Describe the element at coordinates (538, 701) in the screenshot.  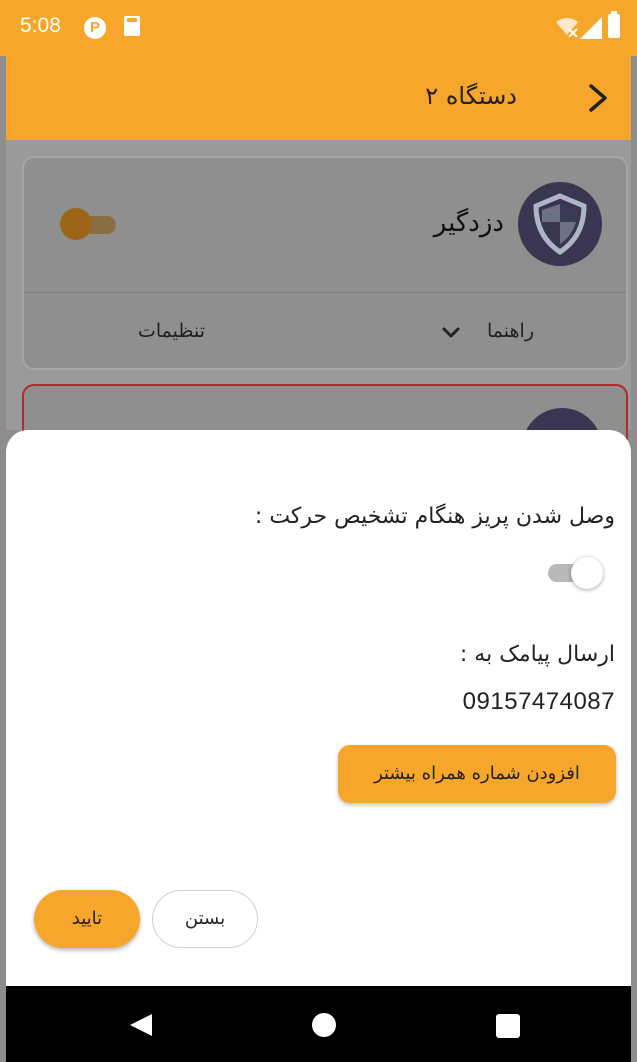
I see `phone-number: 09157474087` at that location.